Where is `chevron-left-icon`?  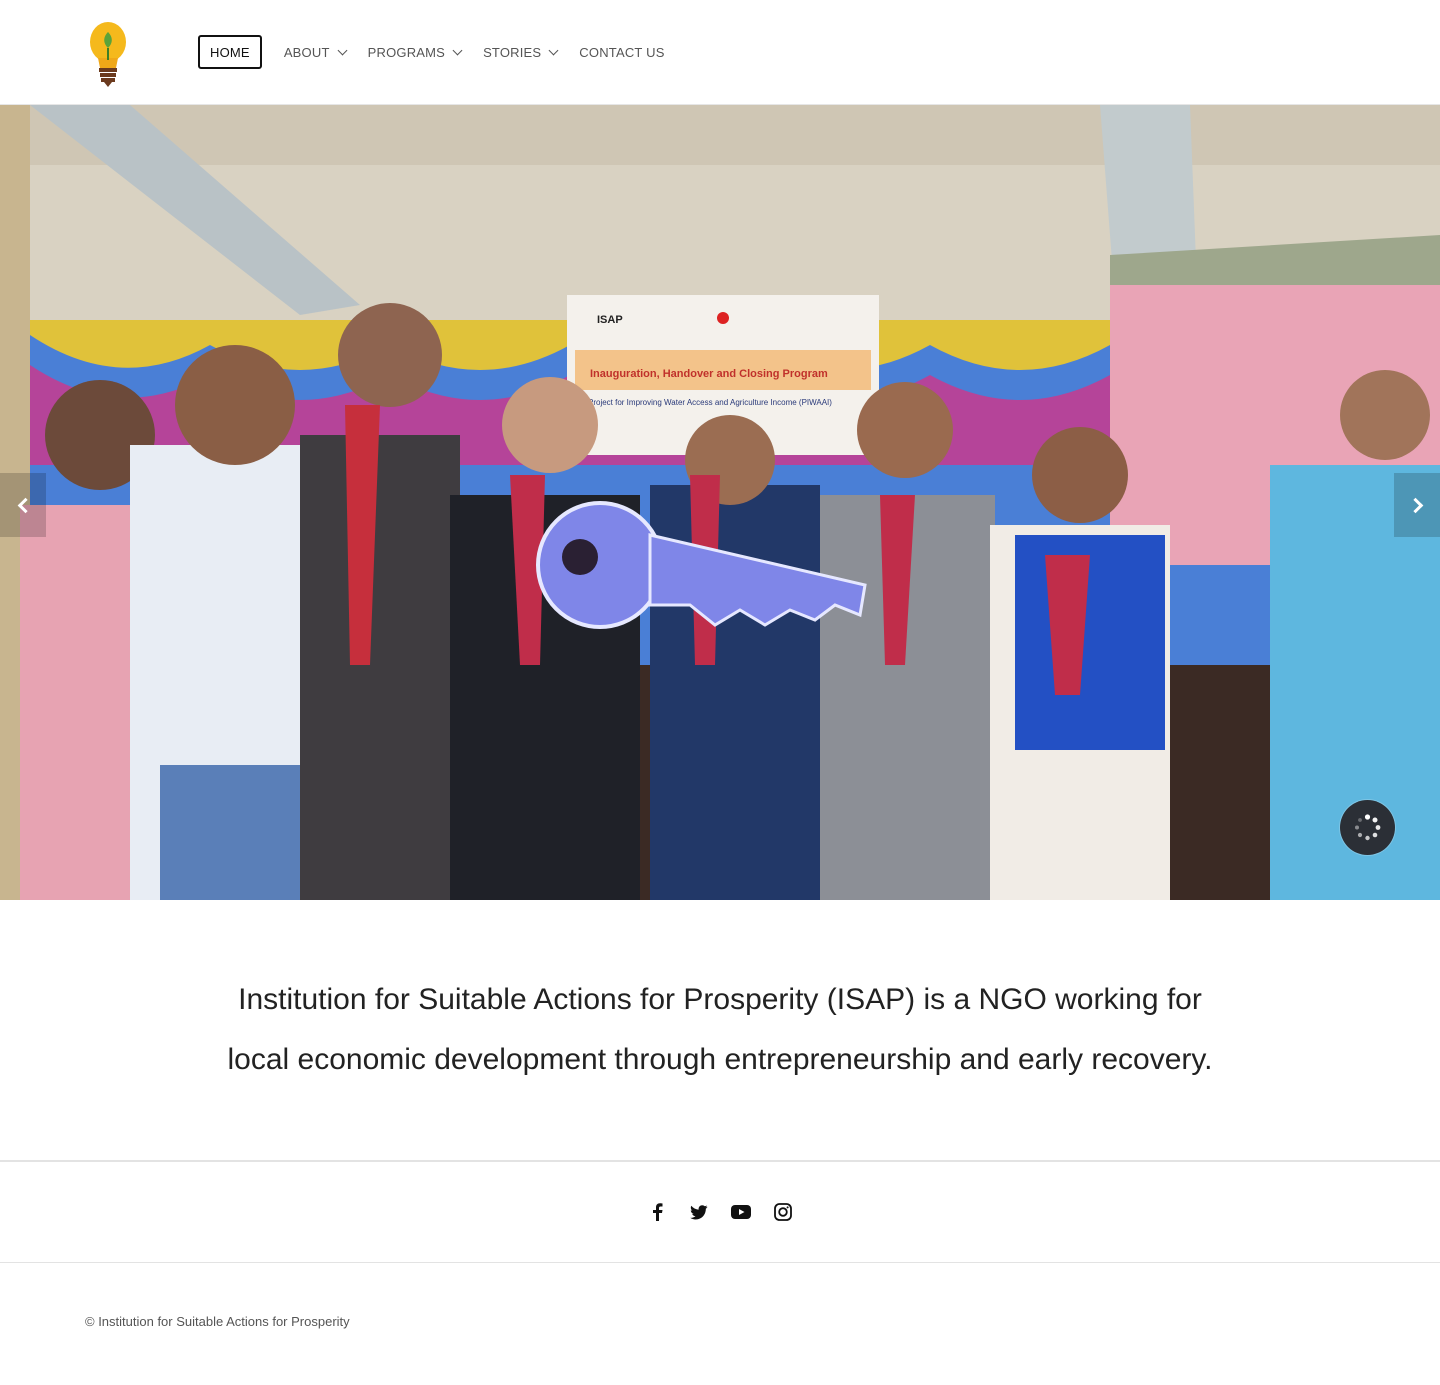
chevron-left-icon is located at coordinates (25, 505).